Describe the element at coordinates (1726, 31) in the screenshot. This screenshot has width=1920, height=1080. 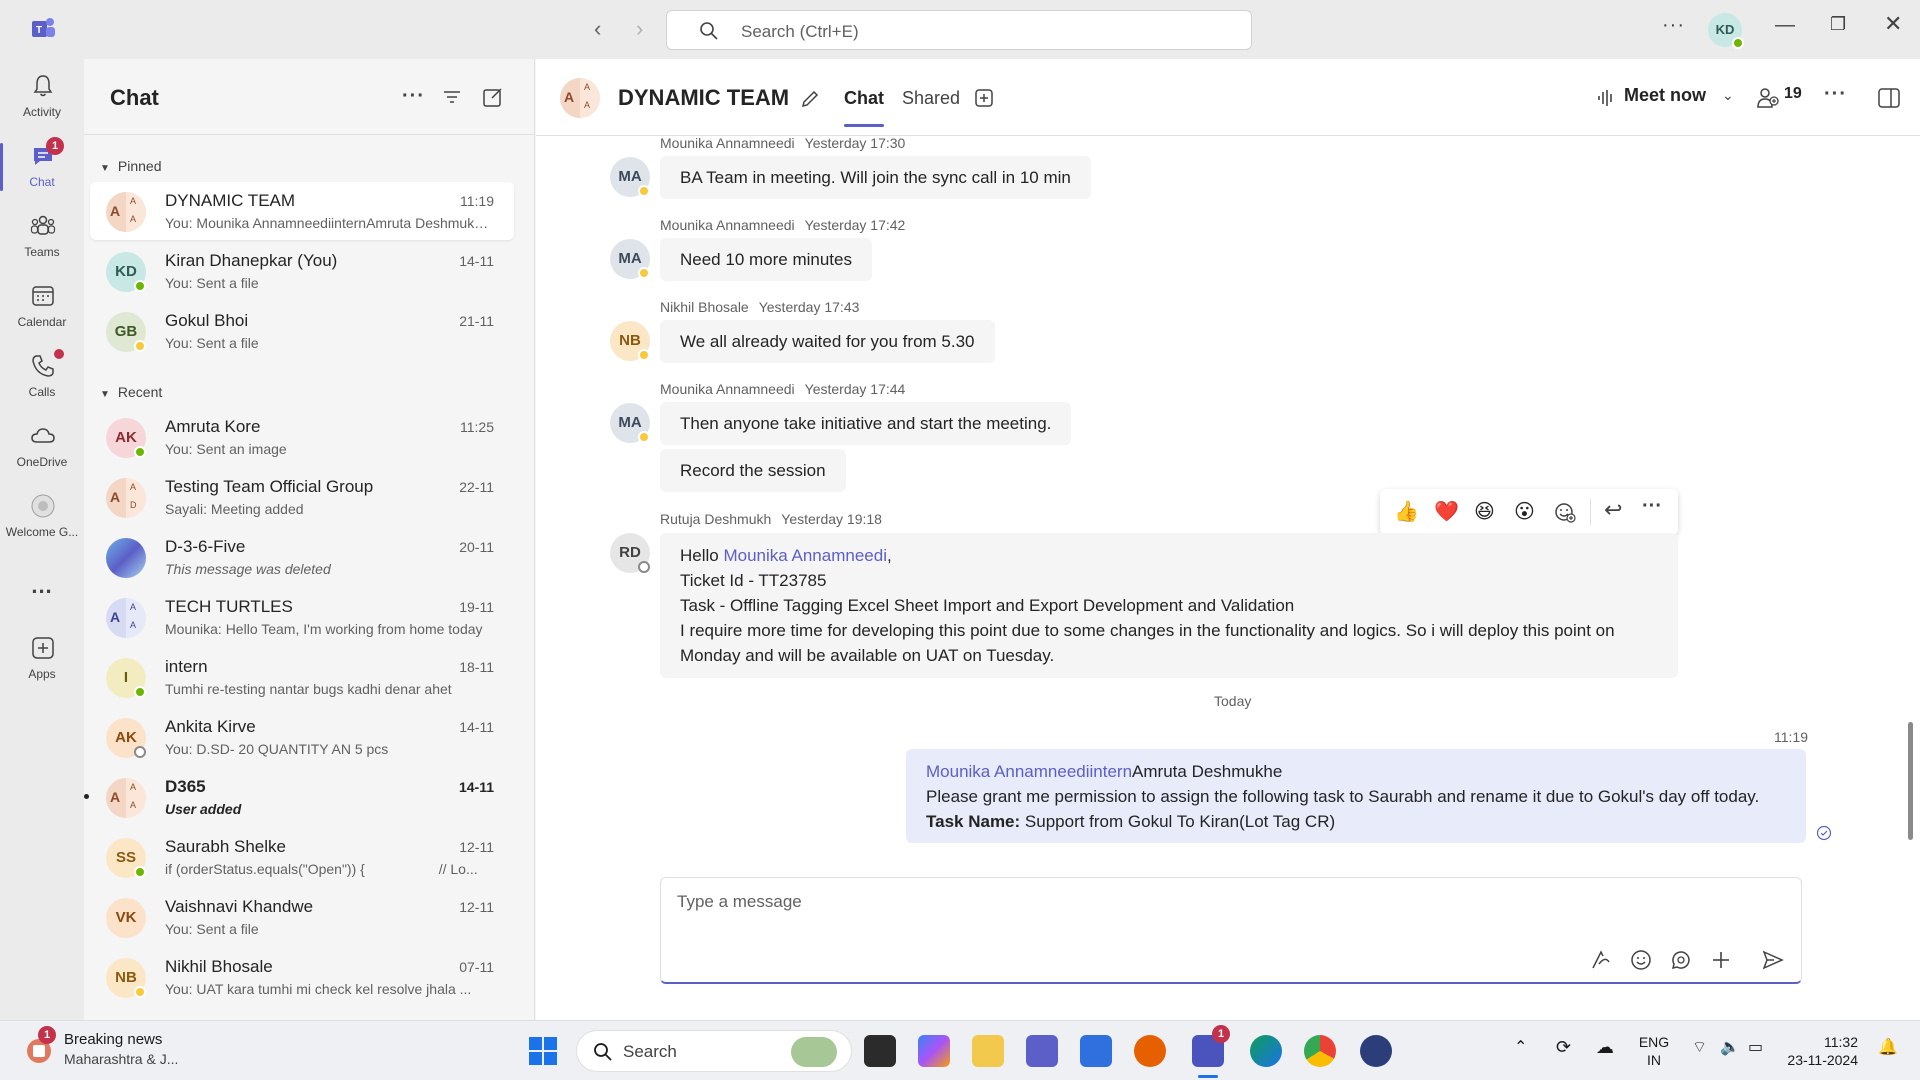
I see `profile-avatar: KD` at that location.